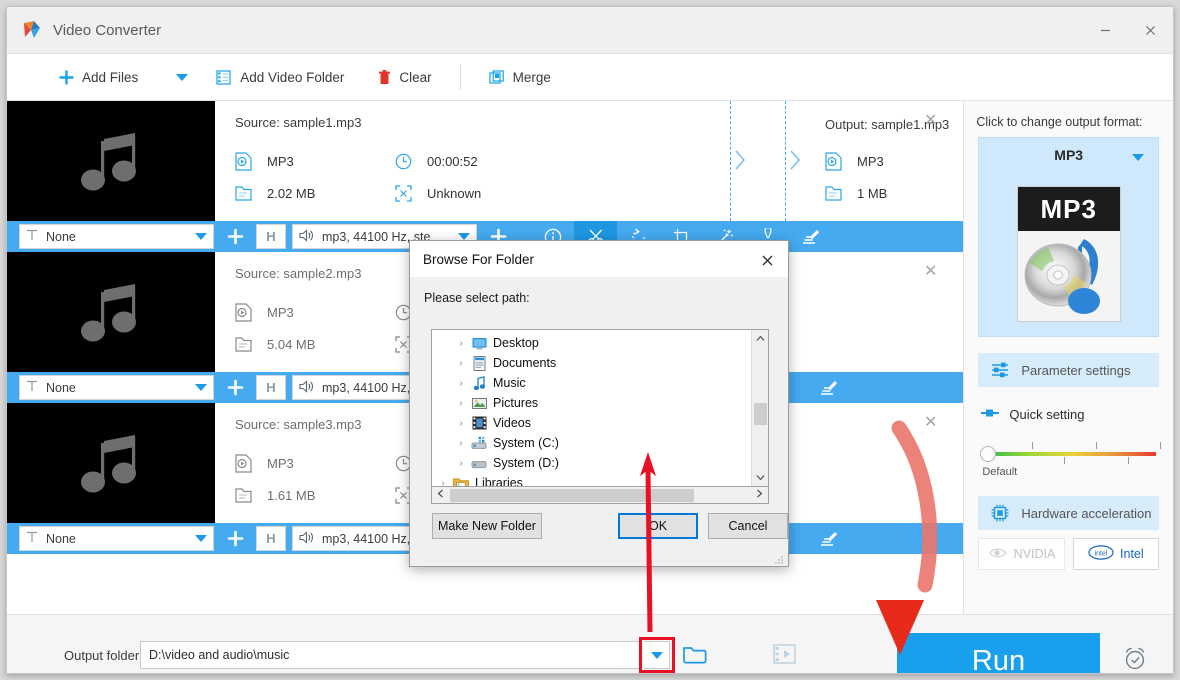 Image resolution: width=1180 pixels, height=680 pixels. I want to click on slider-knob, so click(988, 454).